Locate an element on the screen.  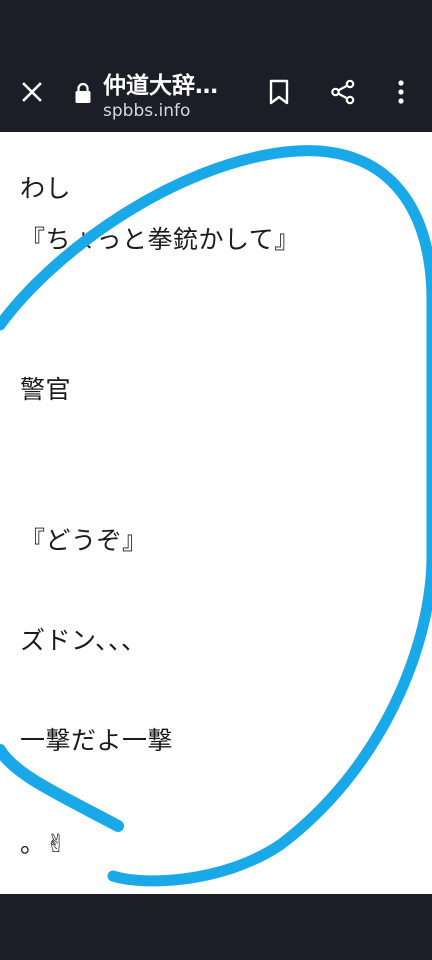
bookmark-icon is located at coordinates (279, 92).